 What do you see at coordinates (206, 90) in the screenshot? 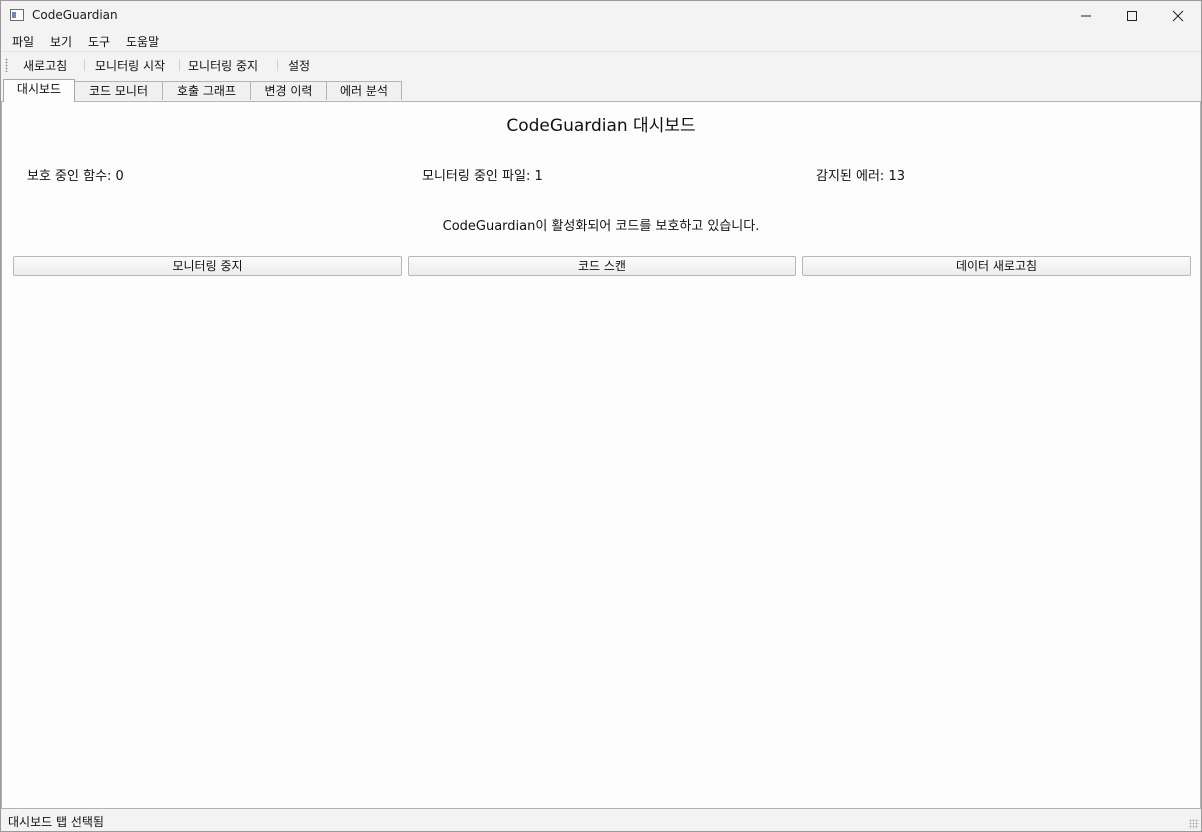
I see `tab-call-graph: 호출 그래프` at bounding box center [206, 90].